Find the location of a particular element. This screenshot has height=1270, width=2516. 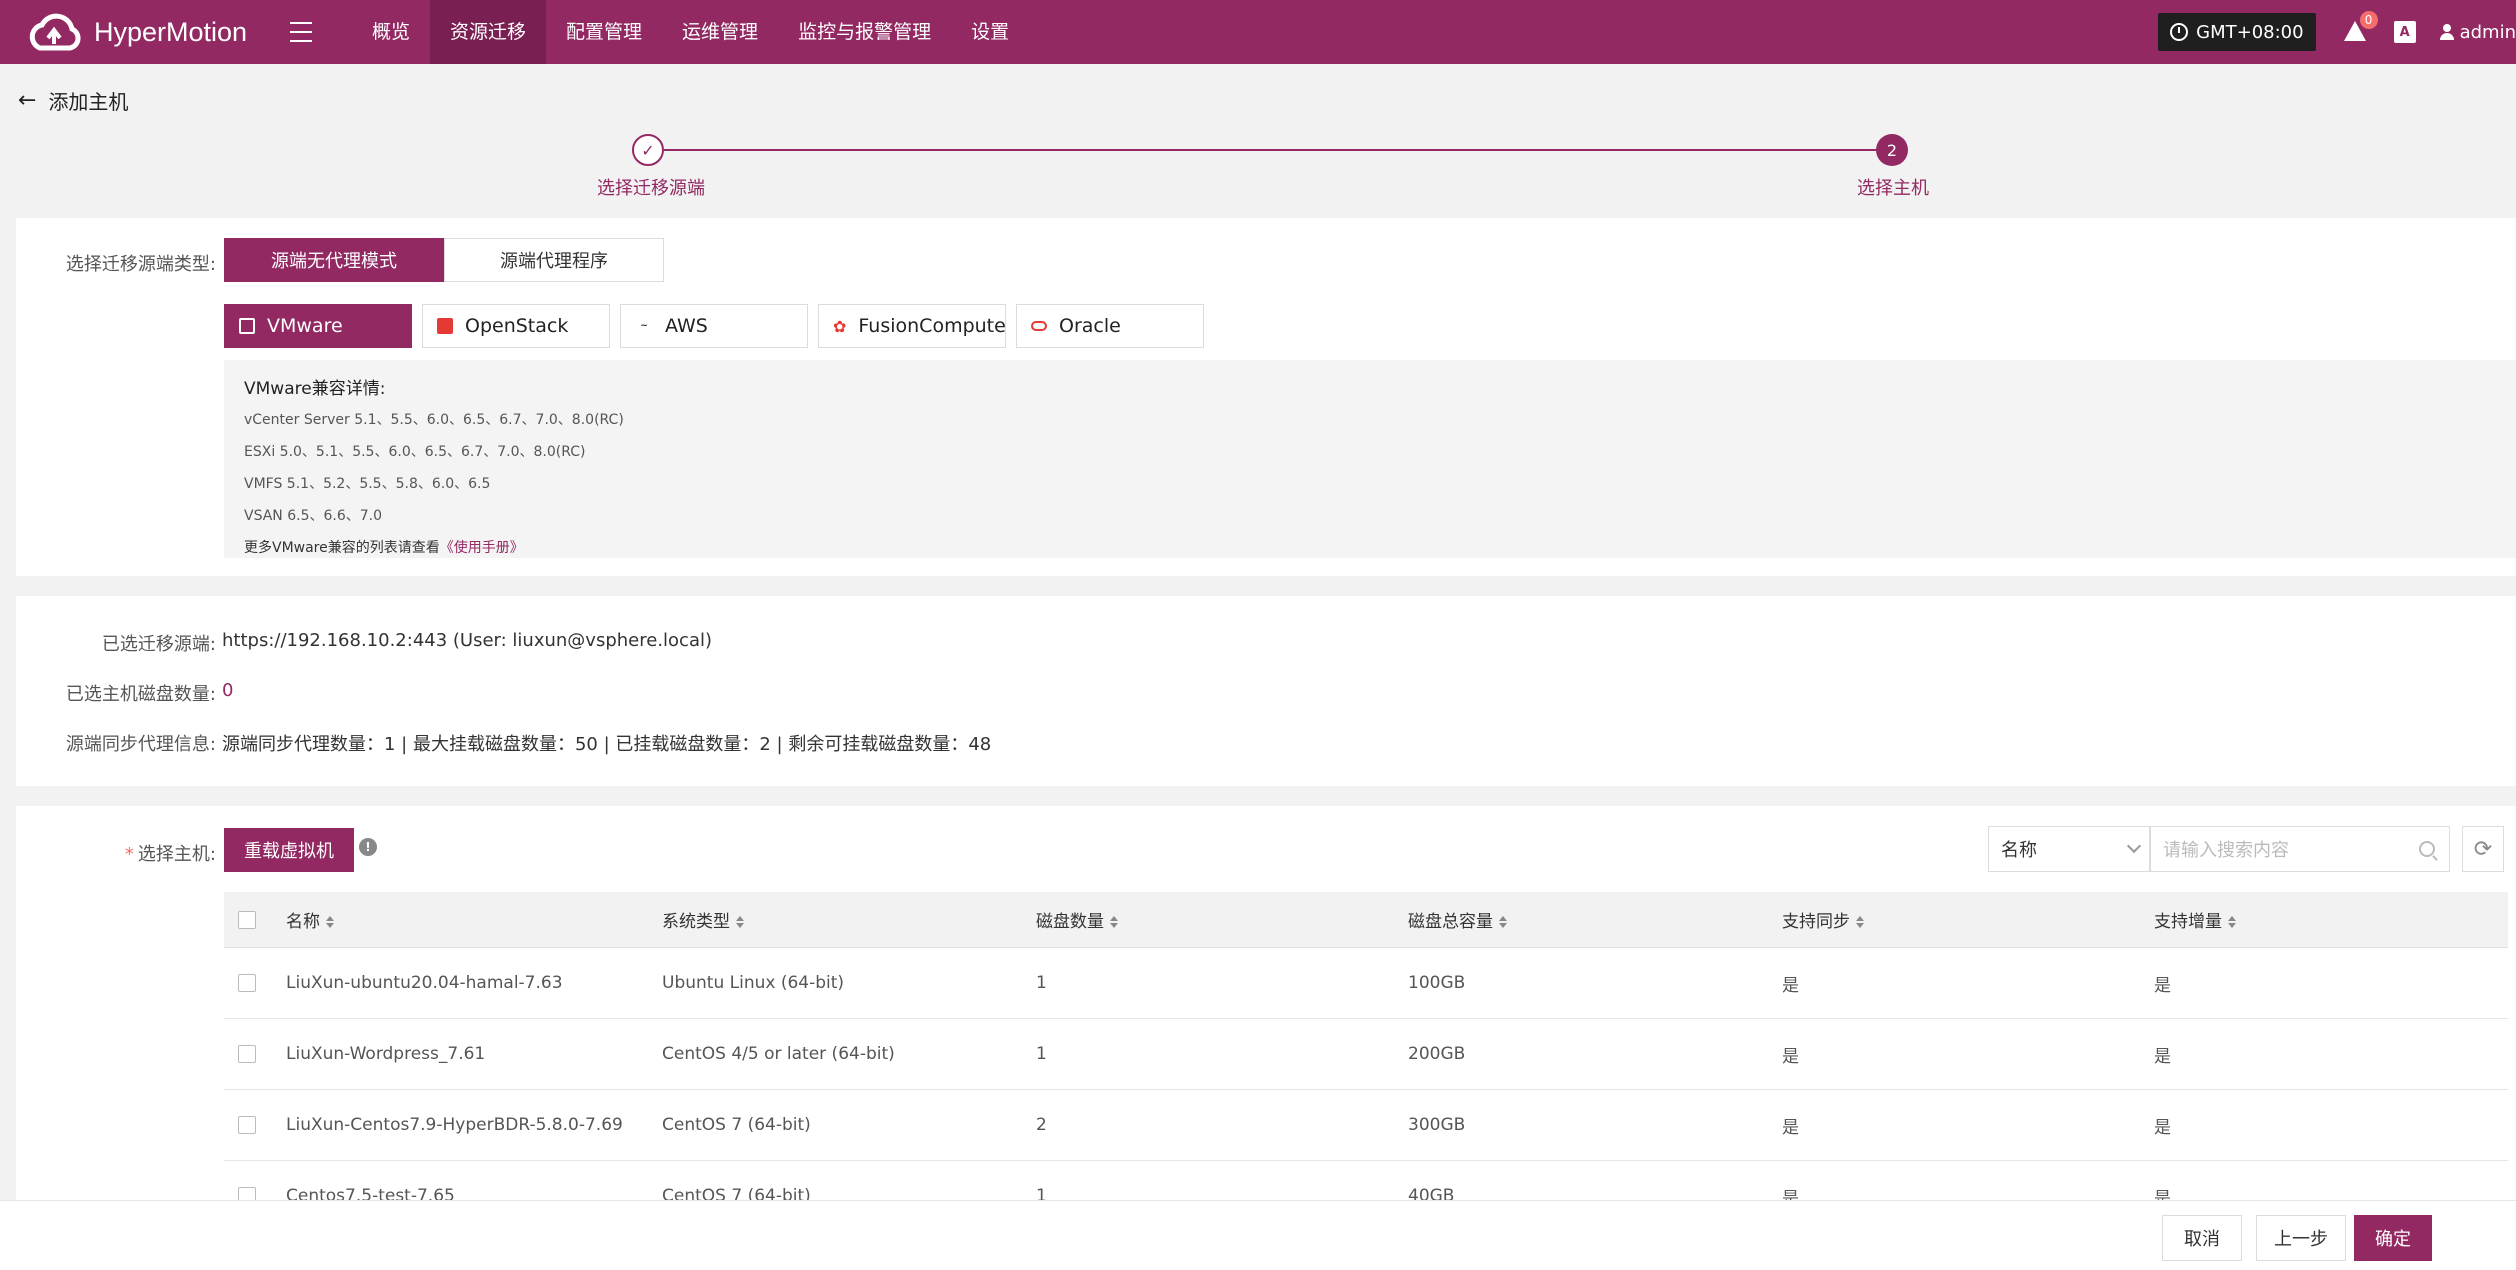

refresh-icon: ⟳ is located at coordinates (2483, 849).